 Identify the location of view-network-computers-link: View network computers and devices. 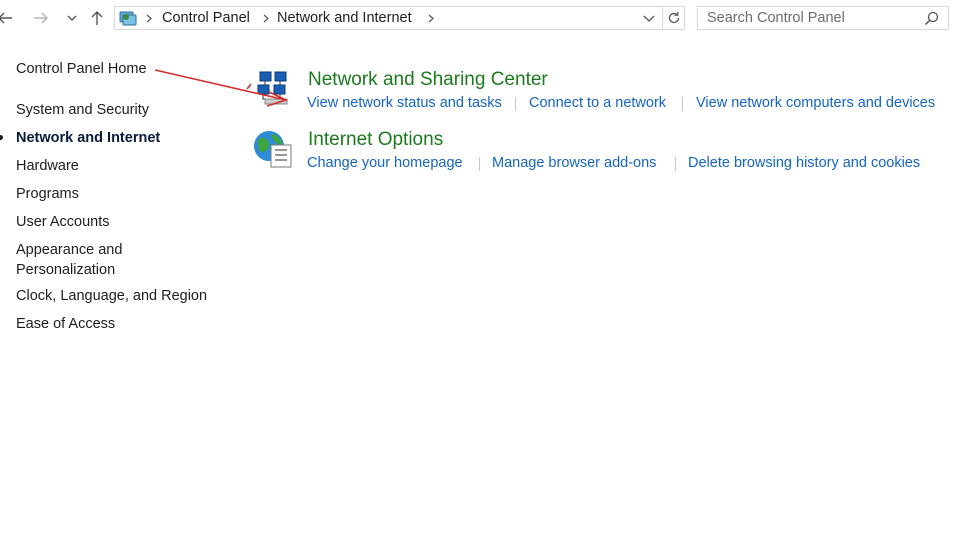
(815, 103).